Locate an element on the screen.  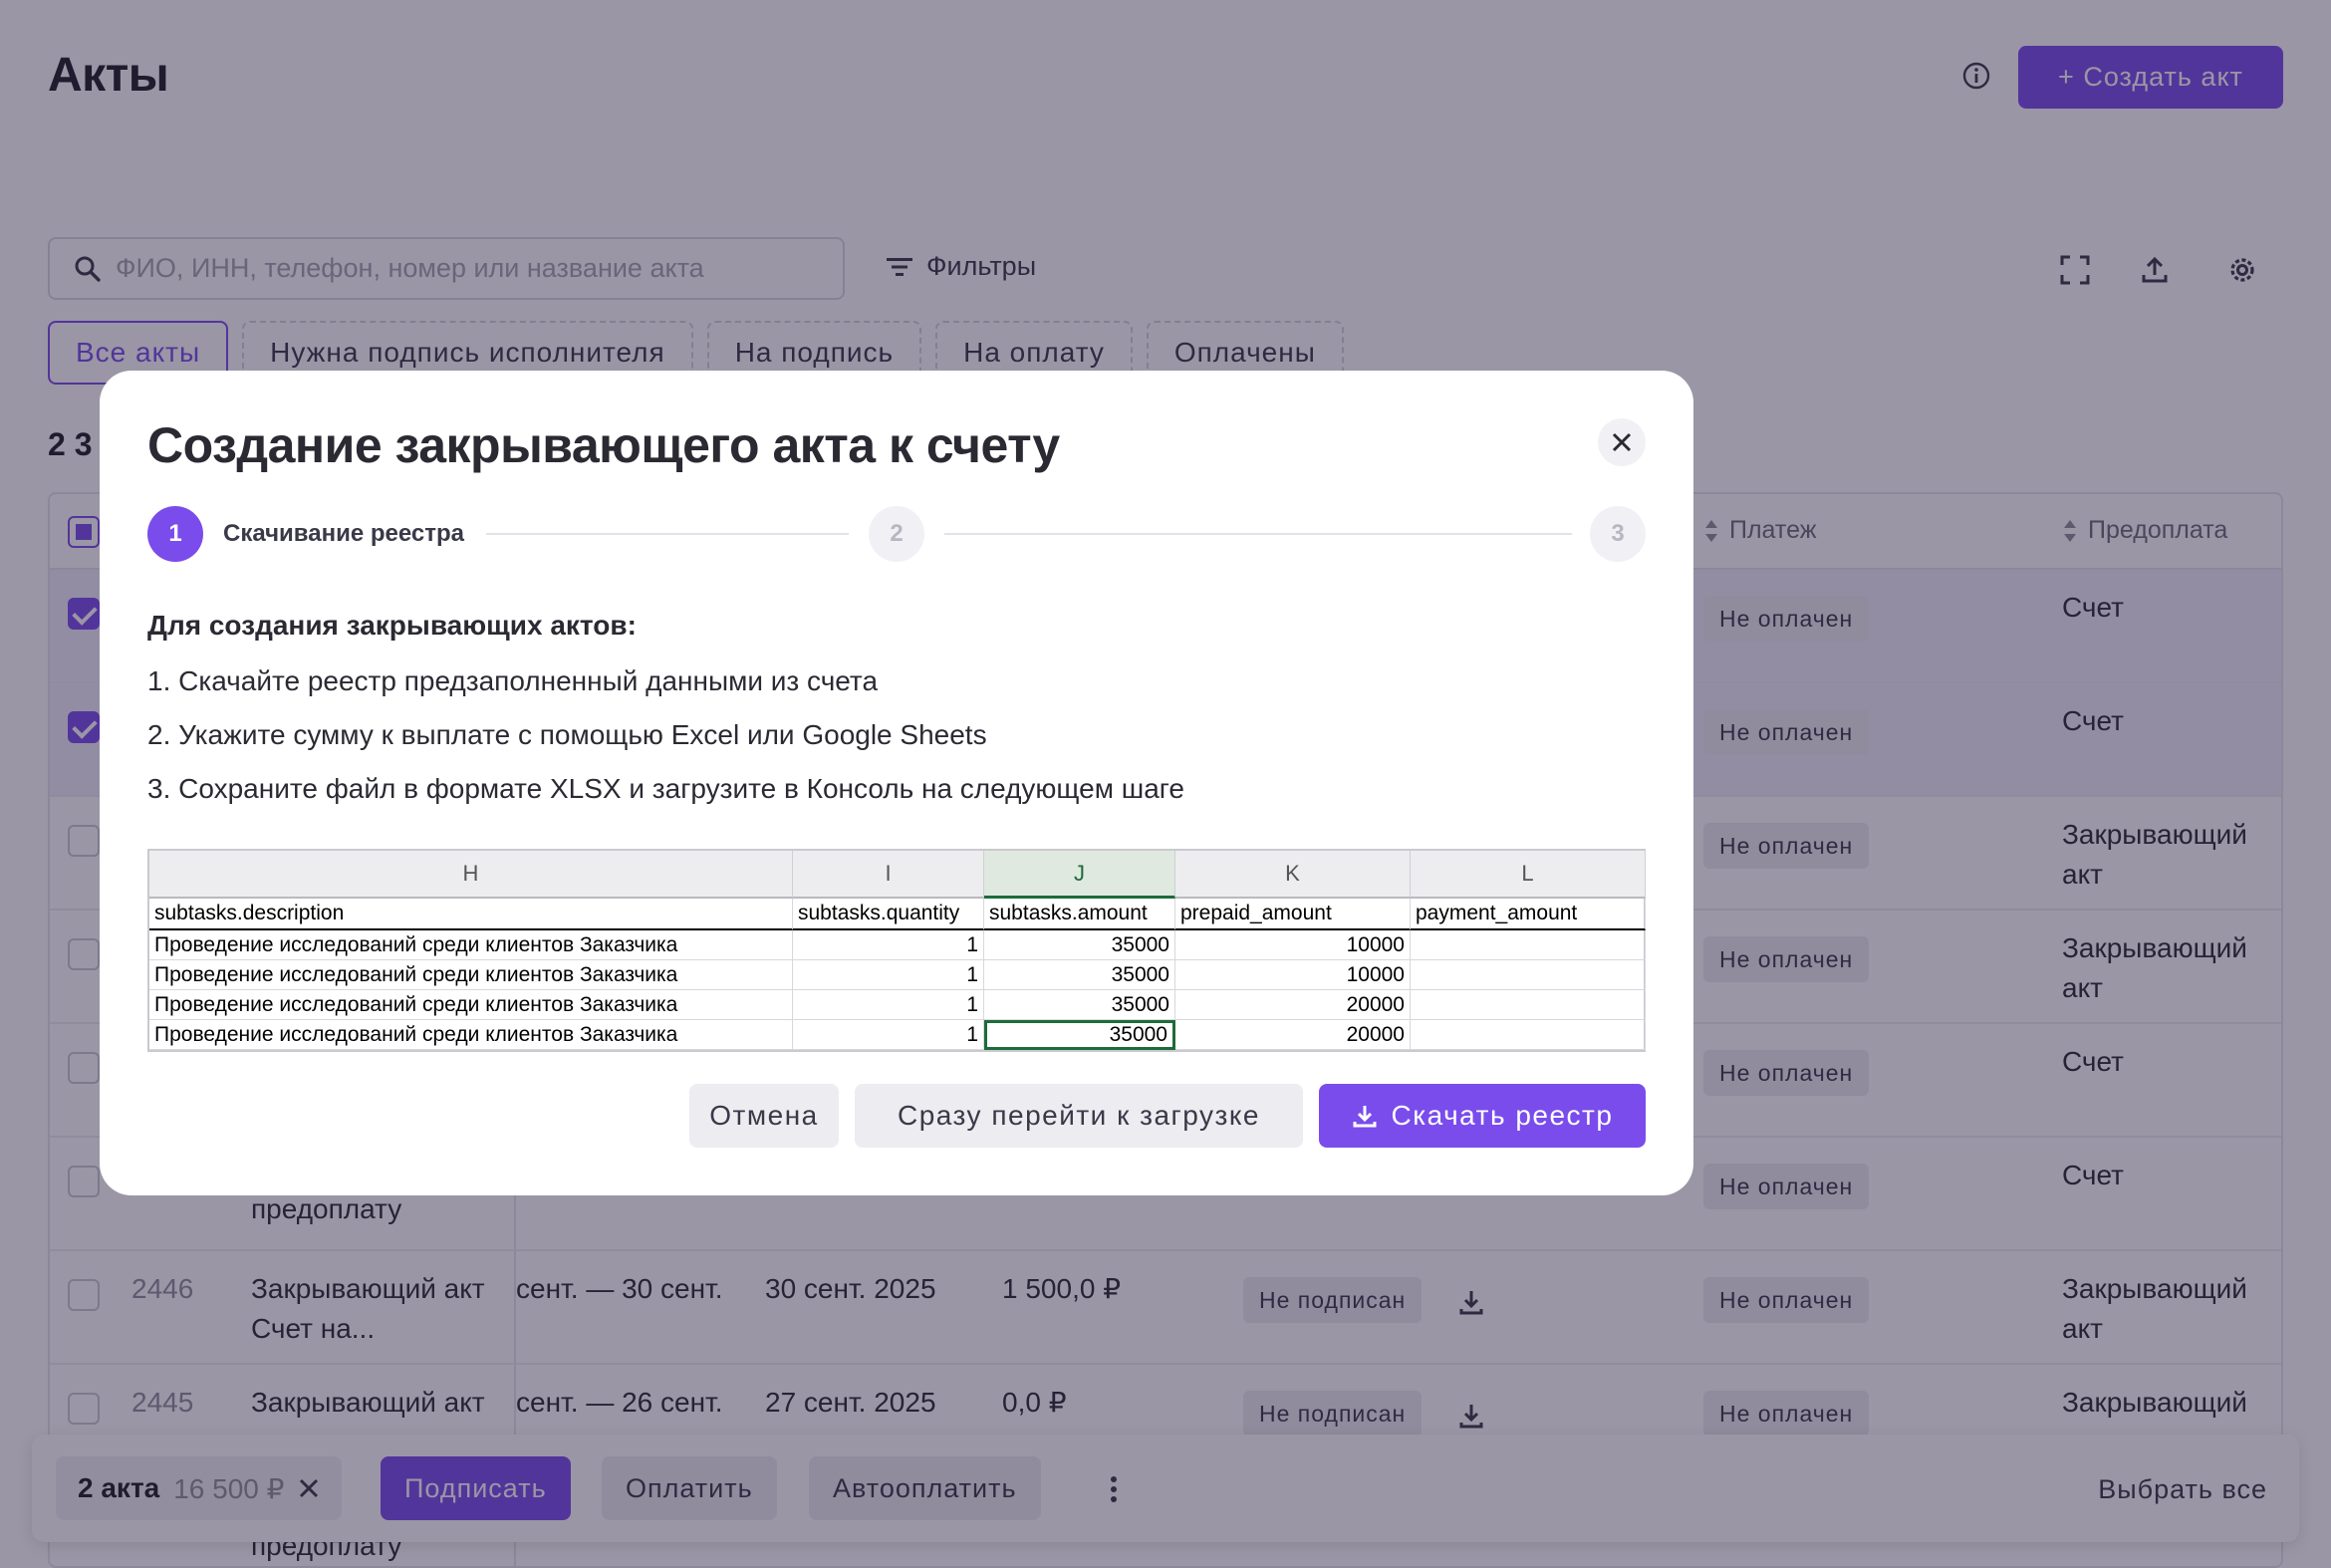
close-icon is located at coordinates (1622, 442).